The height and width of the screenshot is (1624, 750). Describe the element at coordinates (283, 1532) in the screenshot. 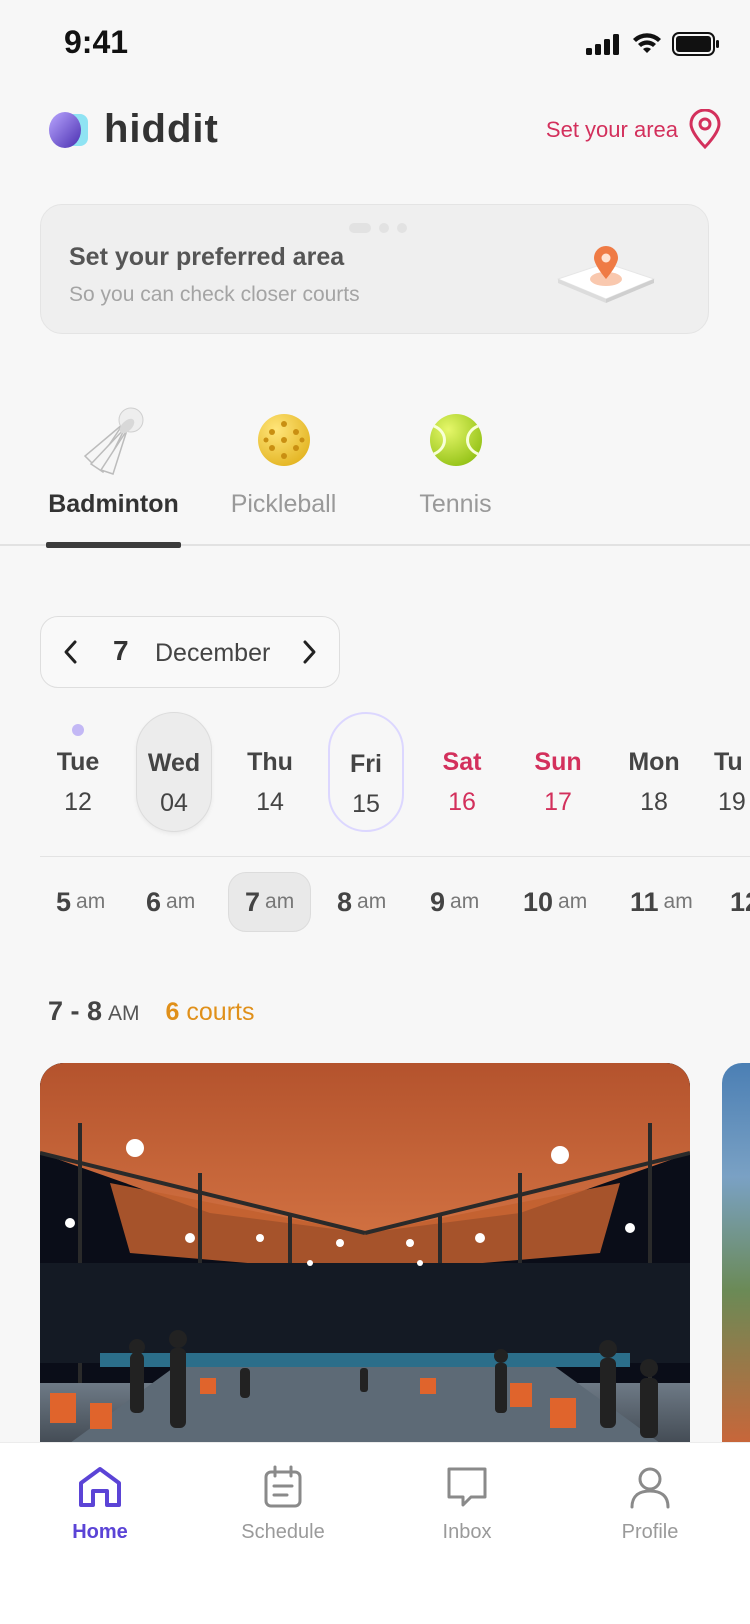

I see `tab-schedule-label: Schedule` at that location.